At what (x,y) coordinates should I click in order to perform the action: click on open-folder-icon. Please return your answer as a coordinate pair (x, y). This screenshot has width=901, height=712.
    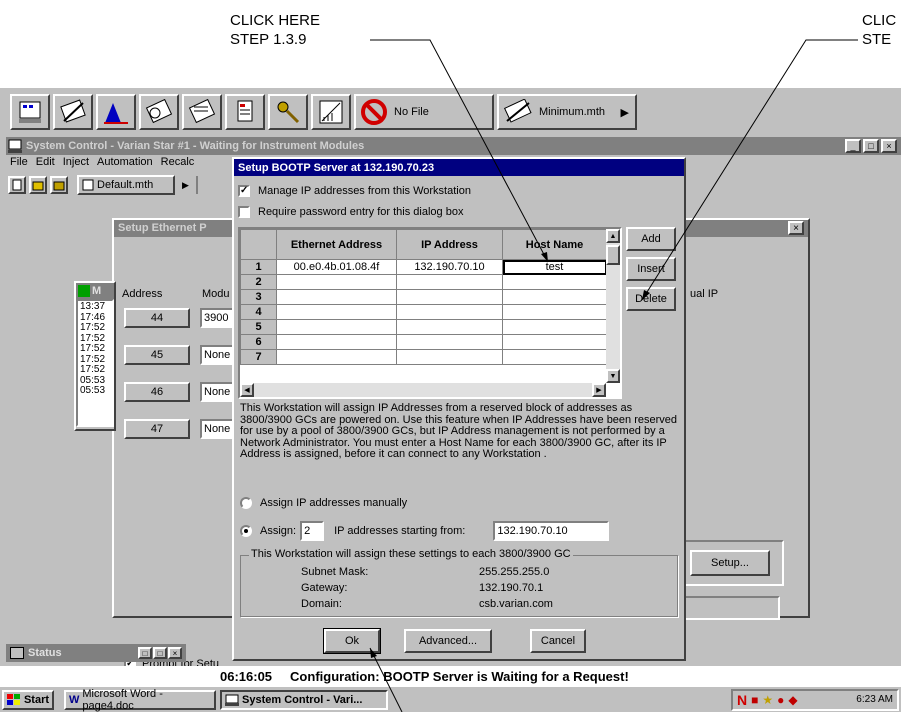
    Looking at the image, I should click on (38, 185).